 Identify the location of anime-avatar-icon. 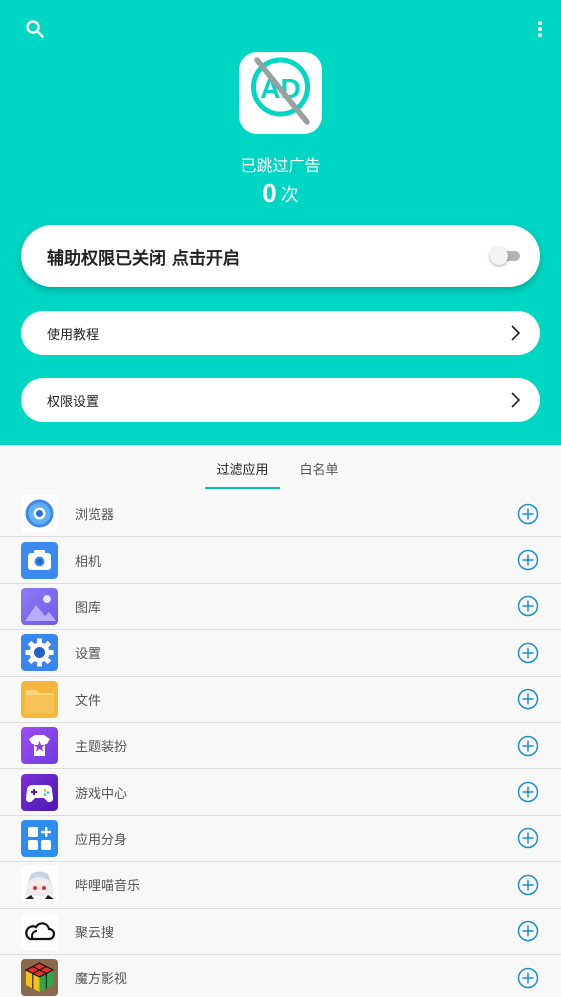
(39, 885).